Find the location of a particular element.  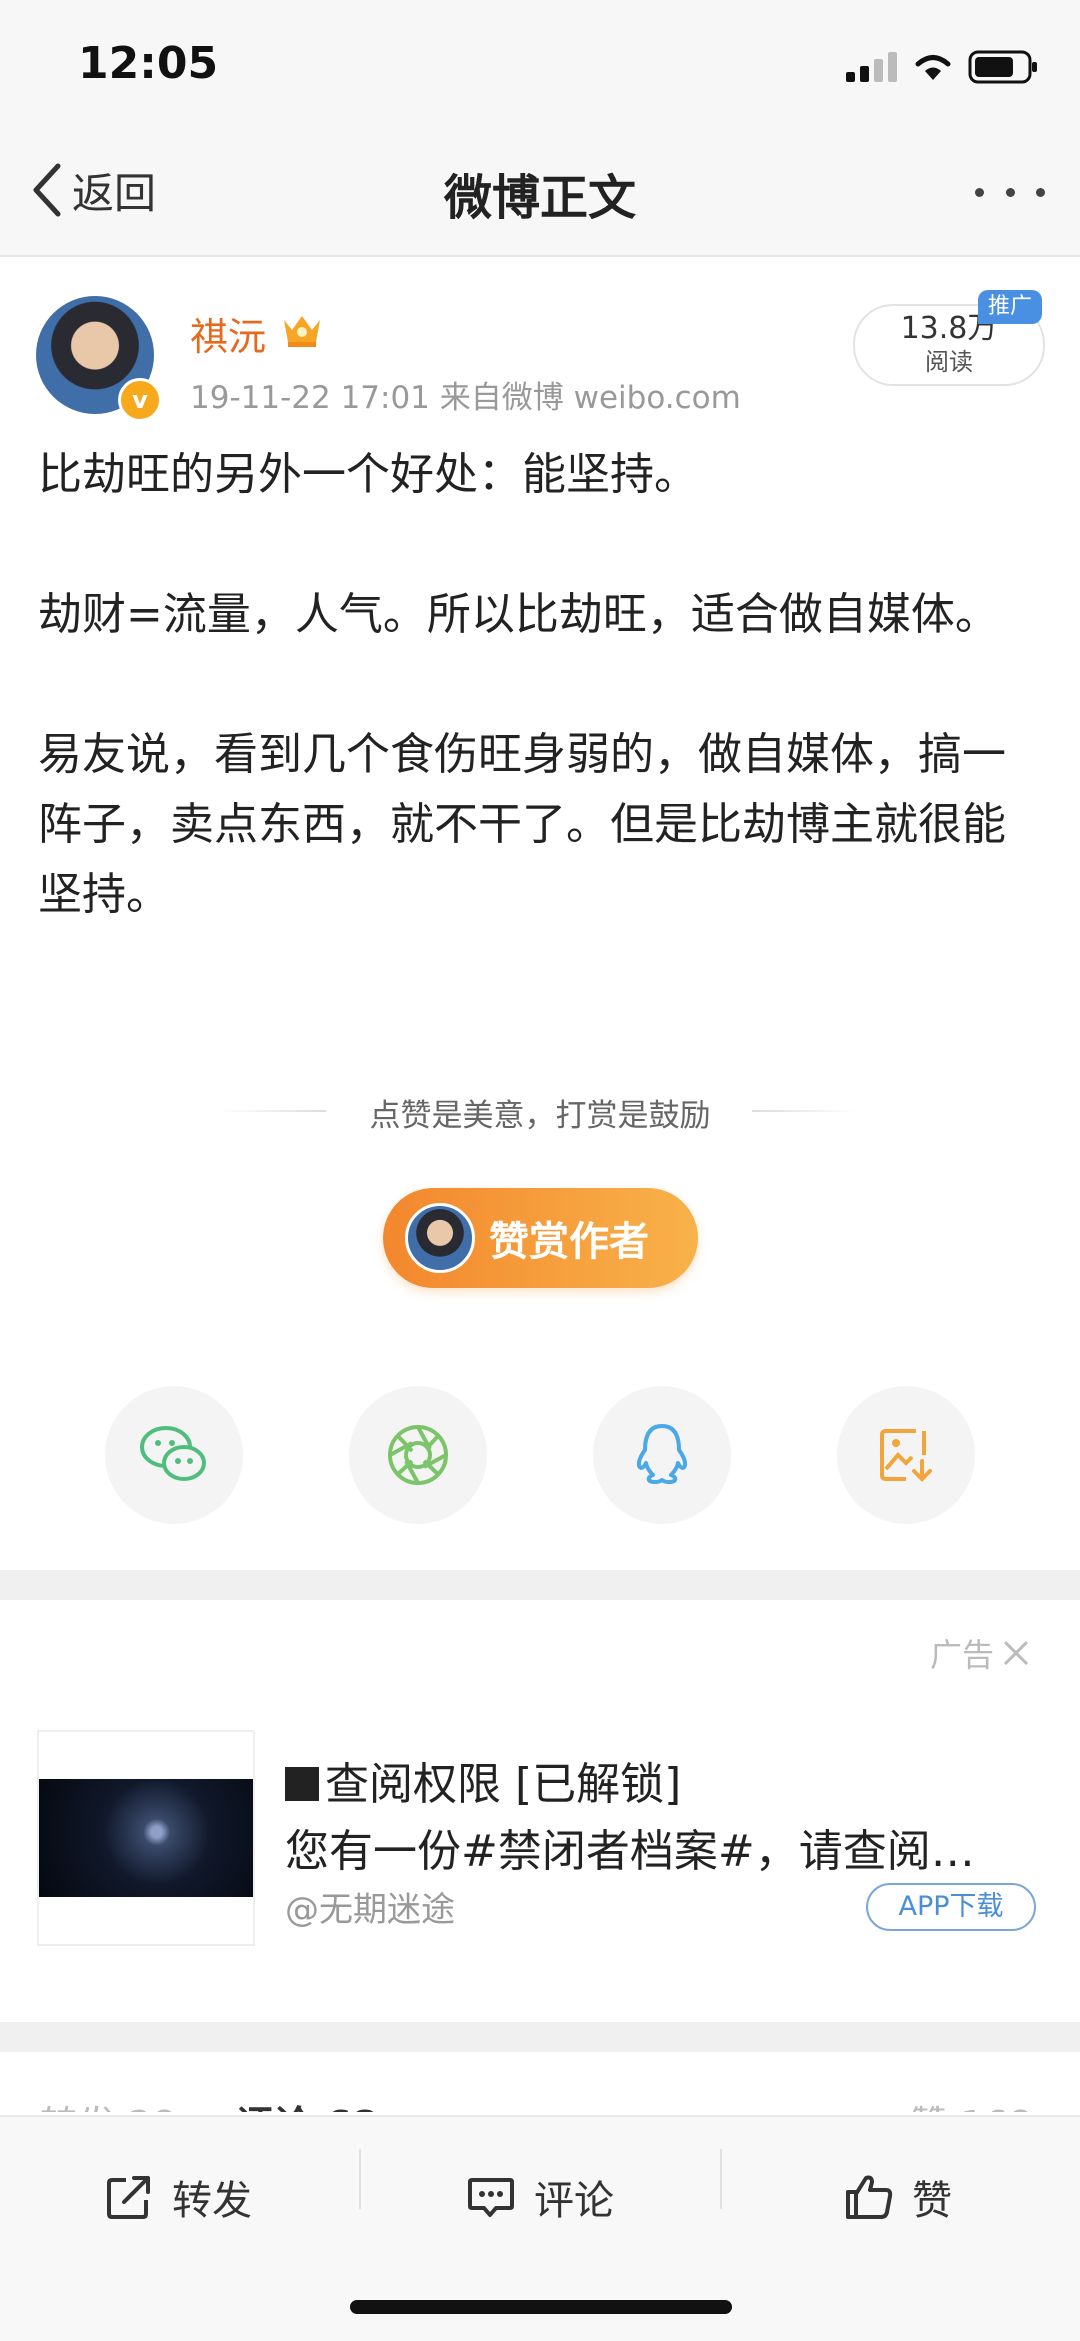

status-bar: 12:05 is located at coordinates (540, 65).